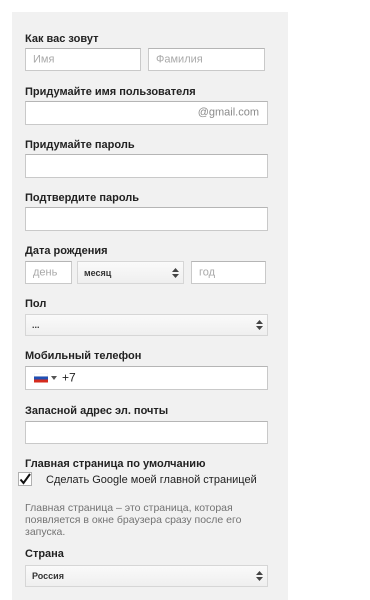 This screenshot has height=600, width=370. I want to click on country-value: Россия, so click(48, 576).